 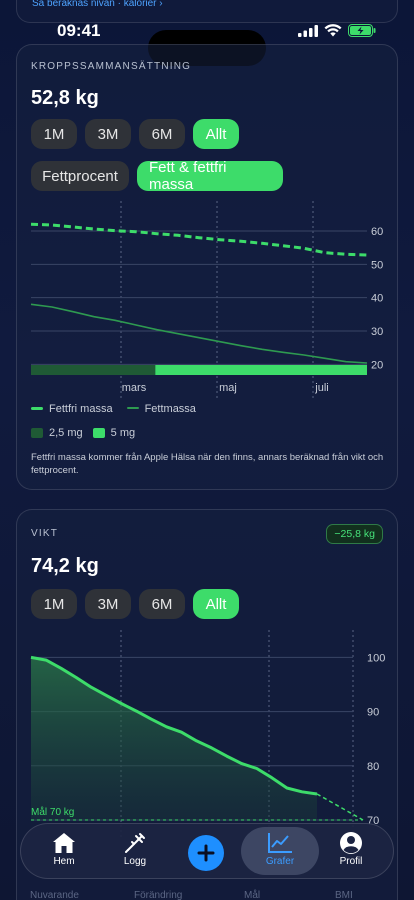 What do you see at coordinates (113, 409) in the screenshot?
I see `chart-legend: Fettfri massa Fettmassa` at bounding box center [113, 409].